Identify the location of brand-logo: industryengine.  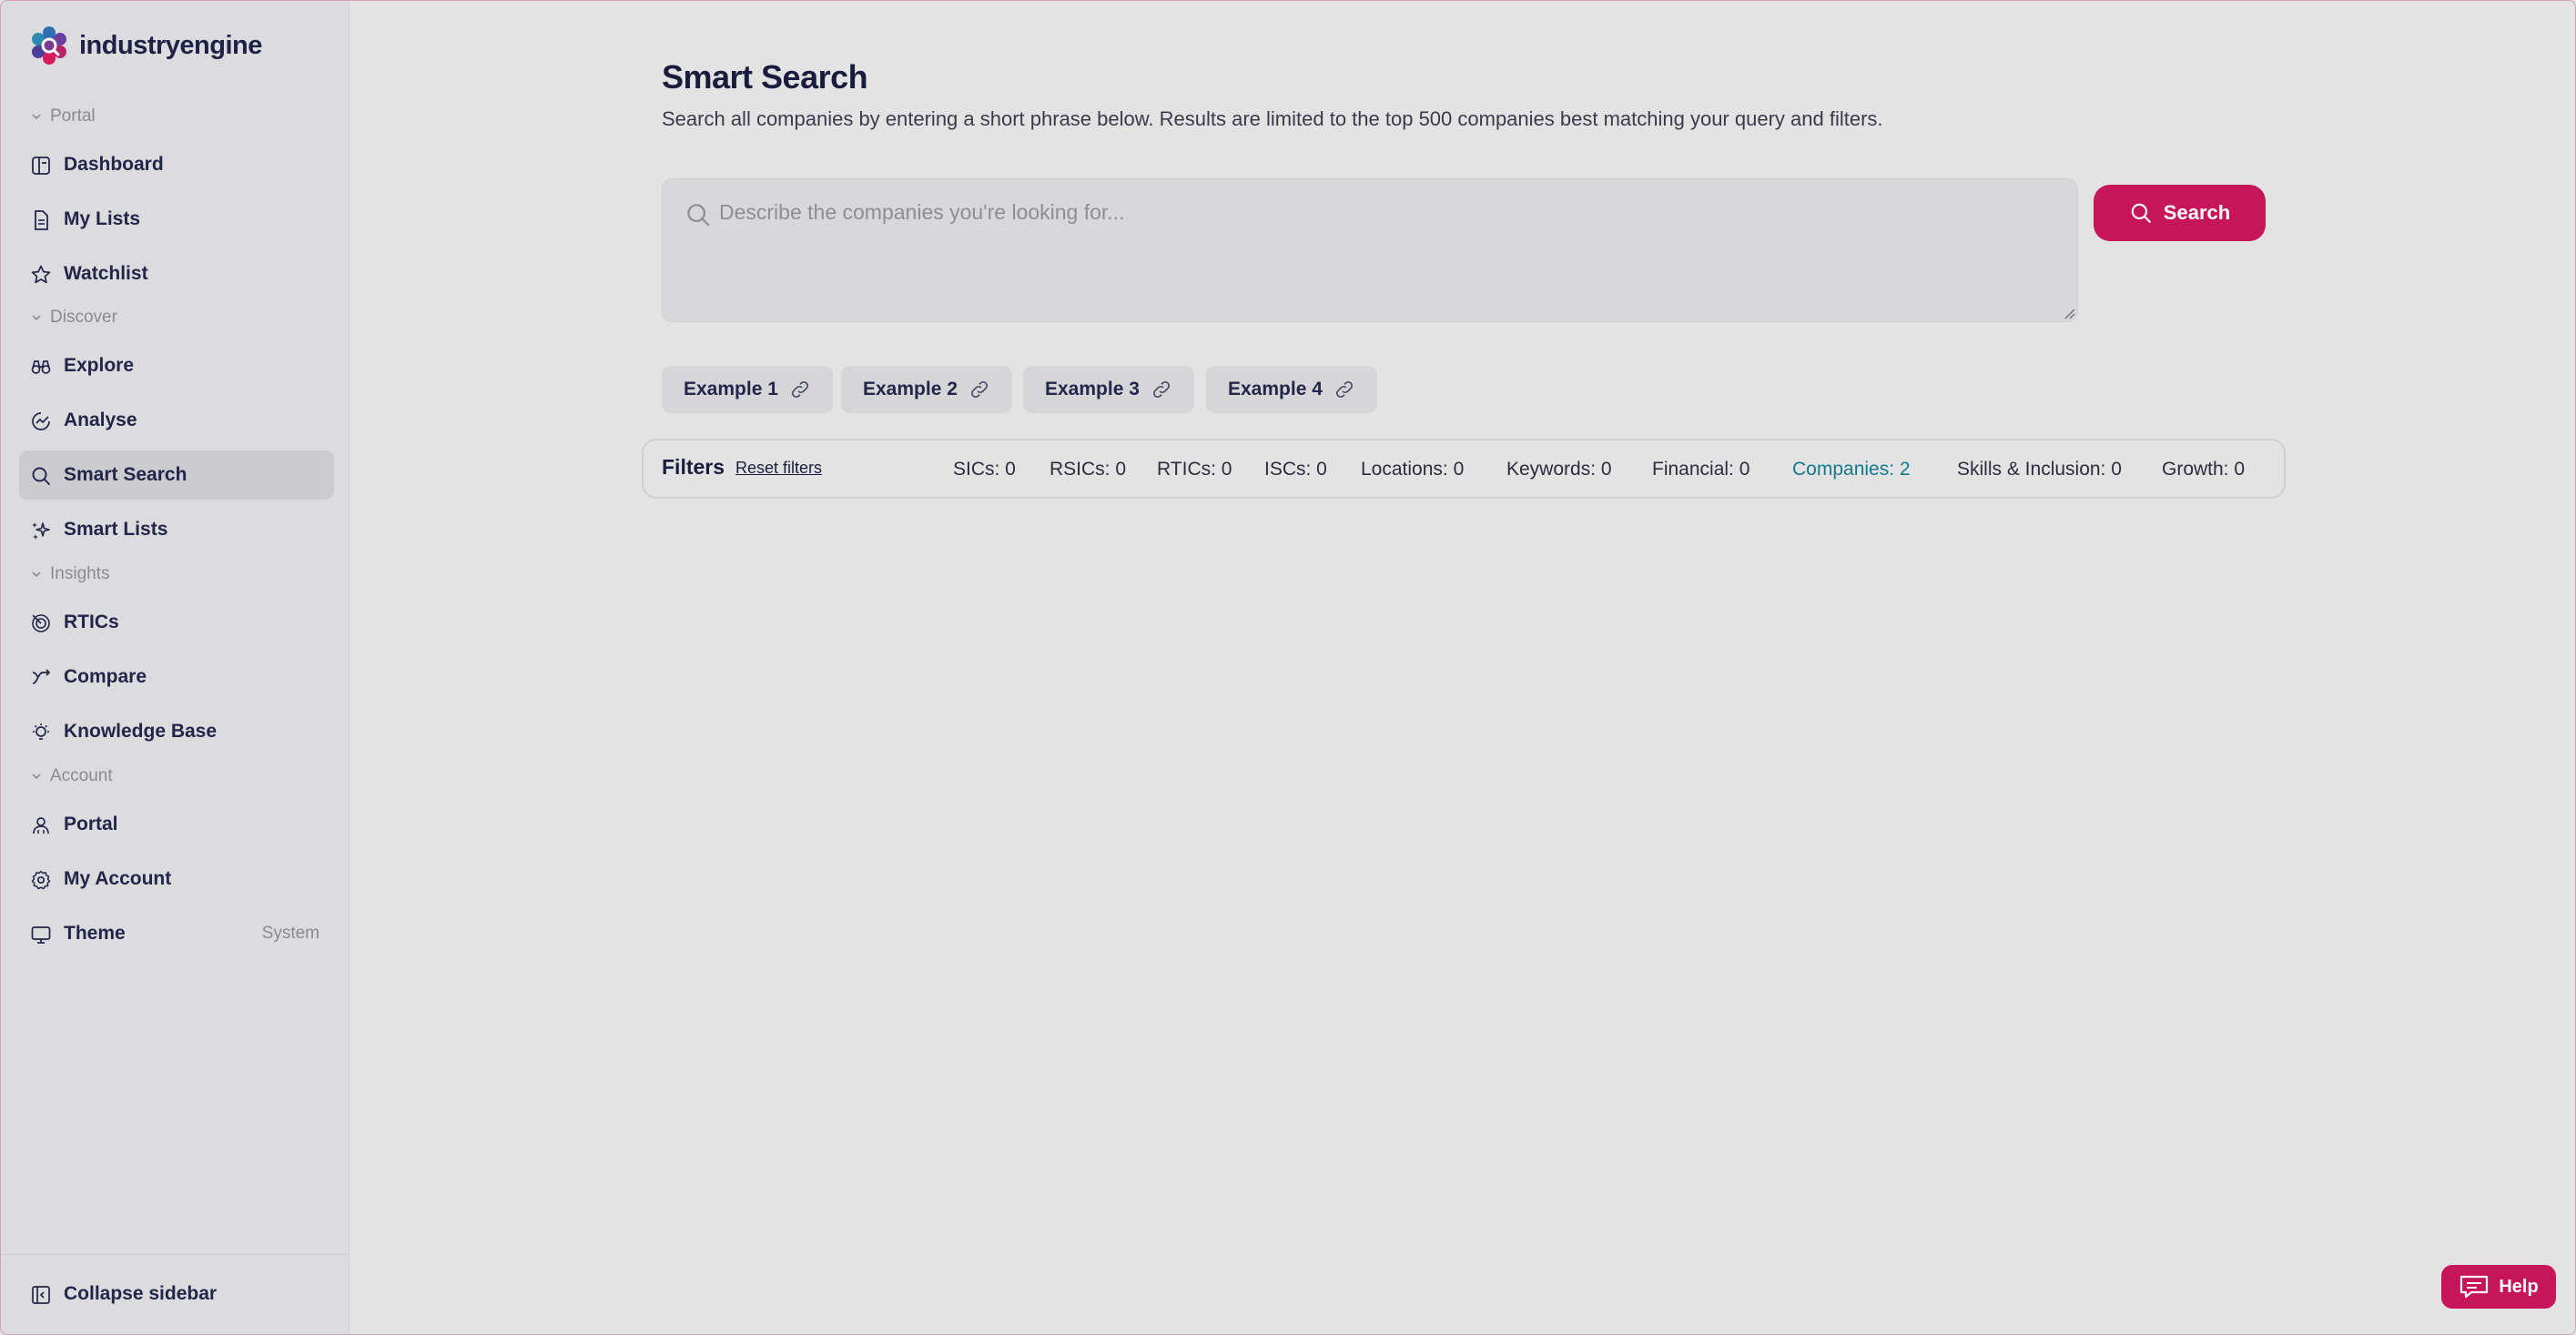
(145, 45).